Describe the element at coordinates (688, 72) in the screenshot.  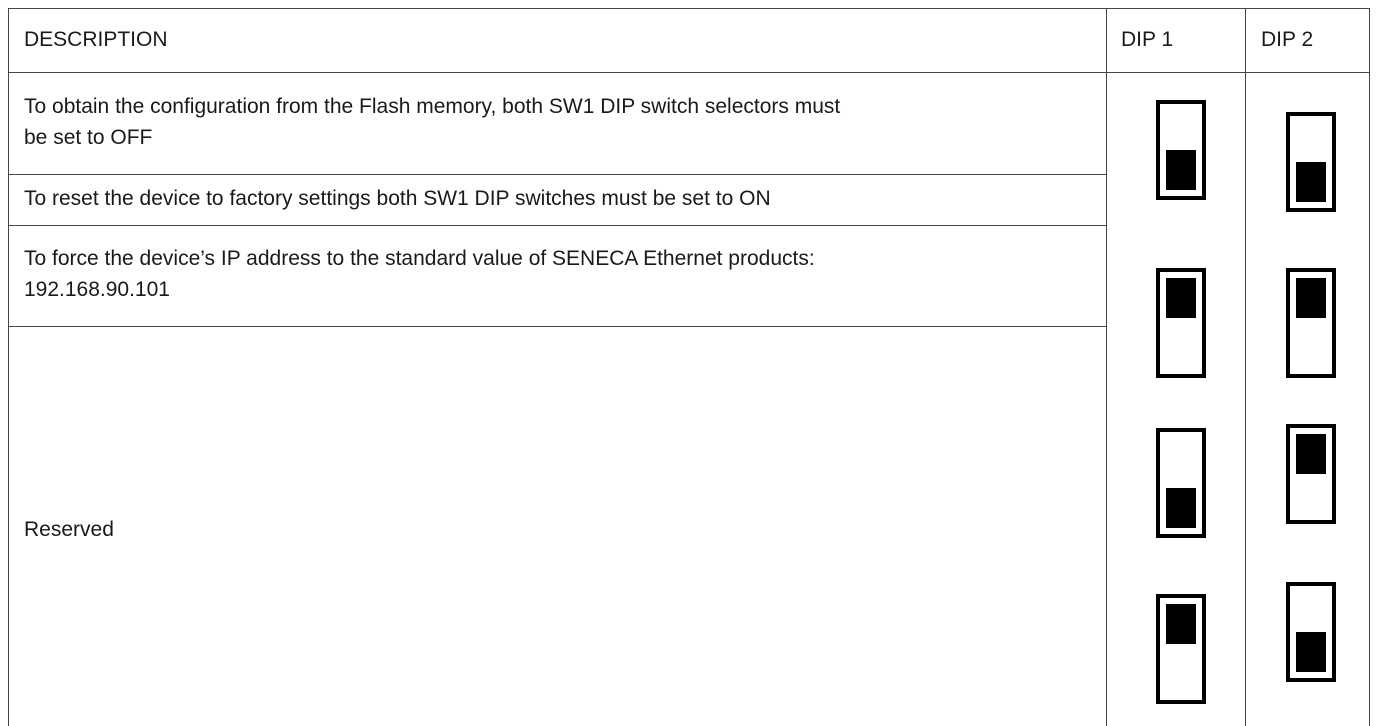
I see `header-divider` at that location.